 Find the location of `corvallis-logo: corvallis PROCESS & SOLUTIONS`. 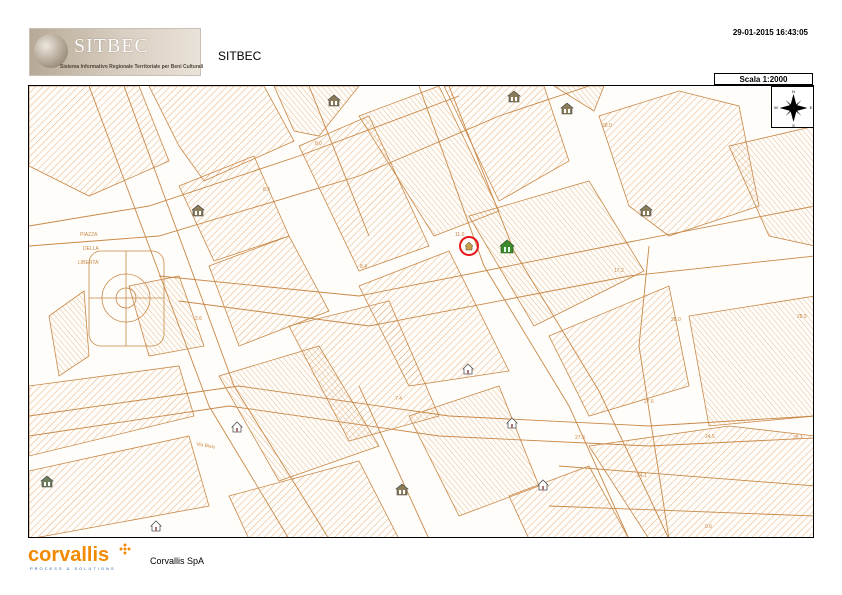

corvallis-logo: corvallis PROCESS & SOLUTIONS is located at coordinates (83, 558).